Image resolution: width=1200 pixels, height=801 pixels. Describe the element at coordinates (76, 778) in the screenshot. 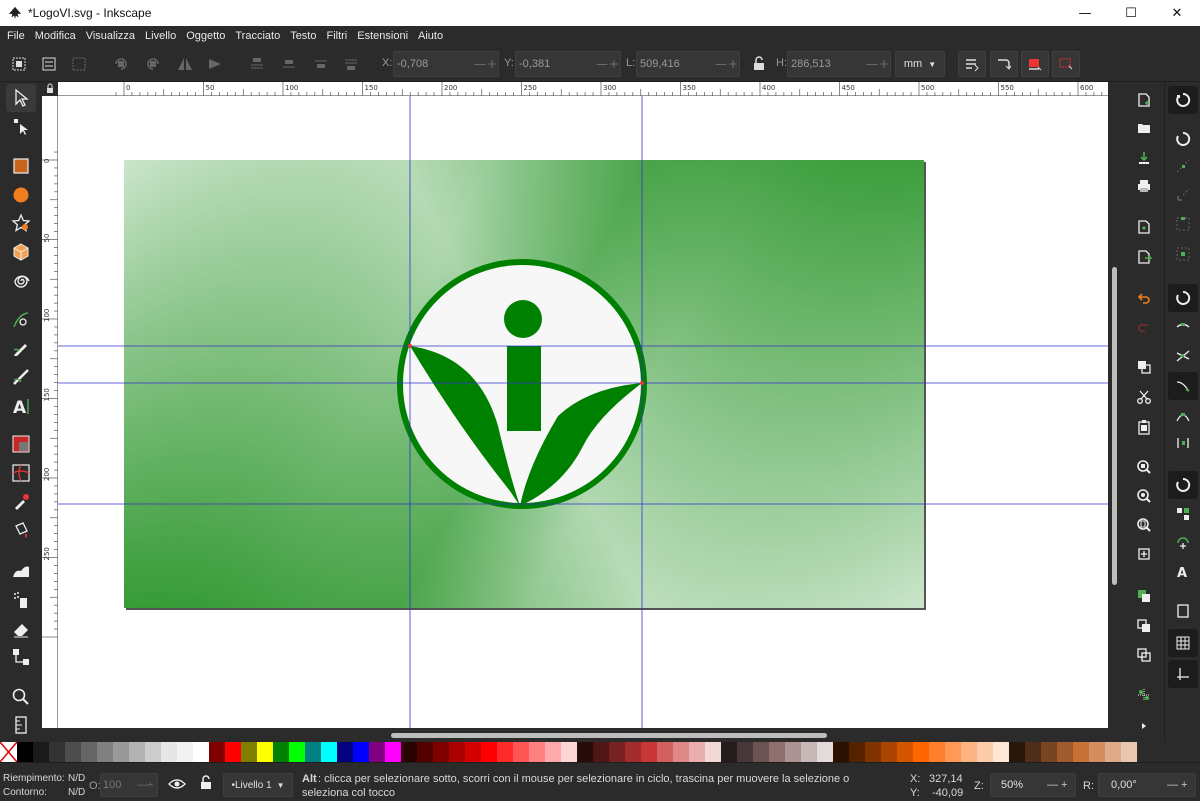

I see `fill-value: N/D` at that location.